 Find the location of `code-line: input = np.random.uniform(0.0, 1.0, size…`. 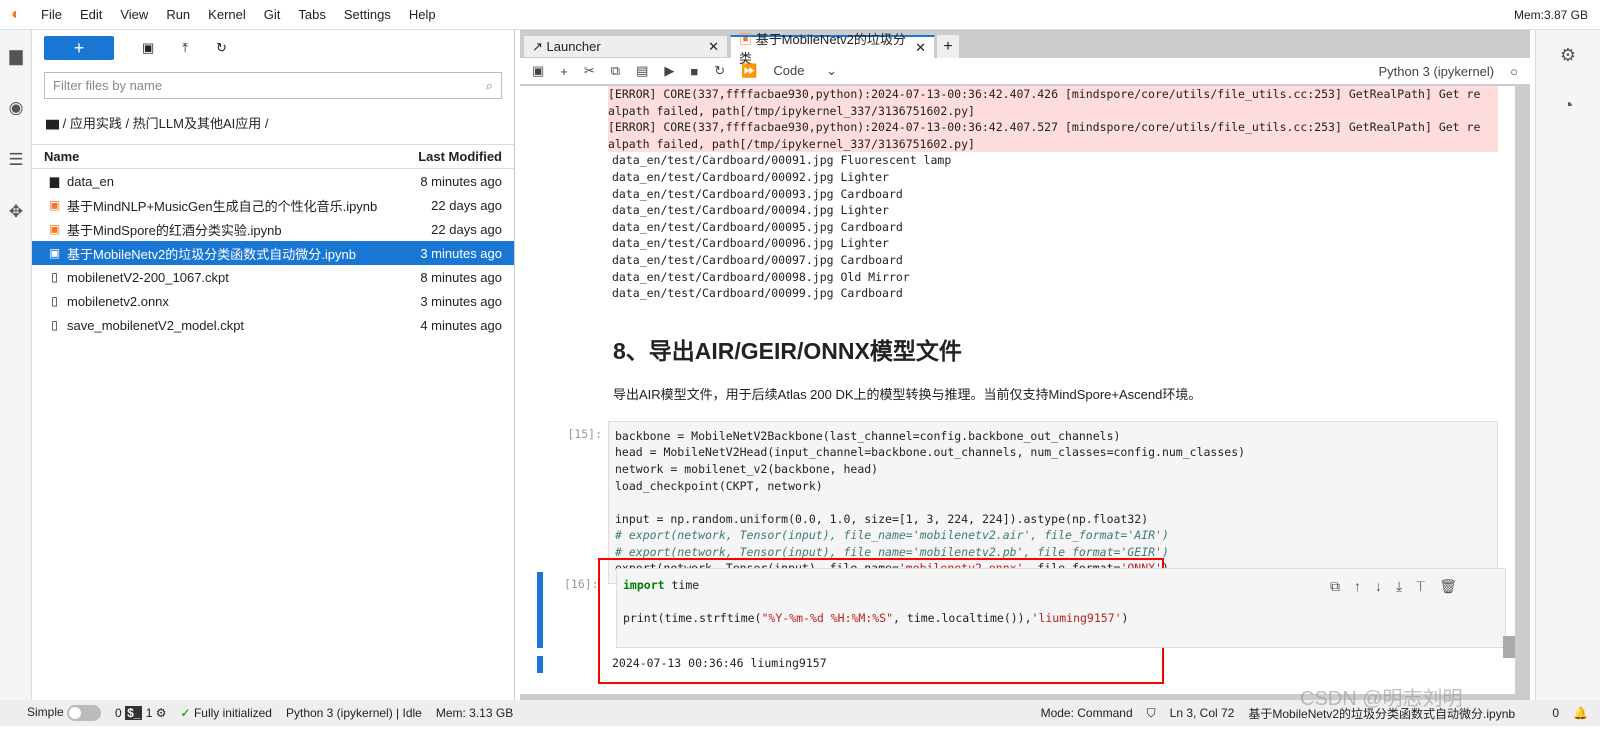

code-line: input = np.random.uniform(0.0, 1.0, size… is located at coordinates (882, 518).